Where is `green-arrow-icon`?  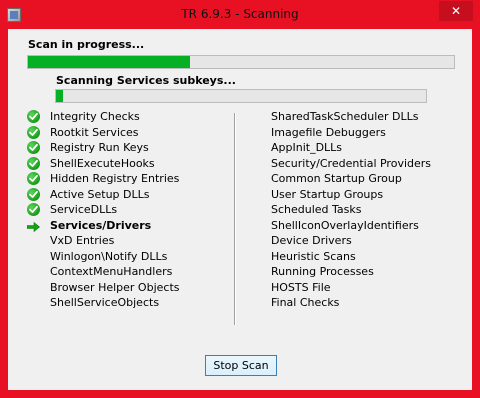 green-arrow-icon is located at coordinates (33, 226).